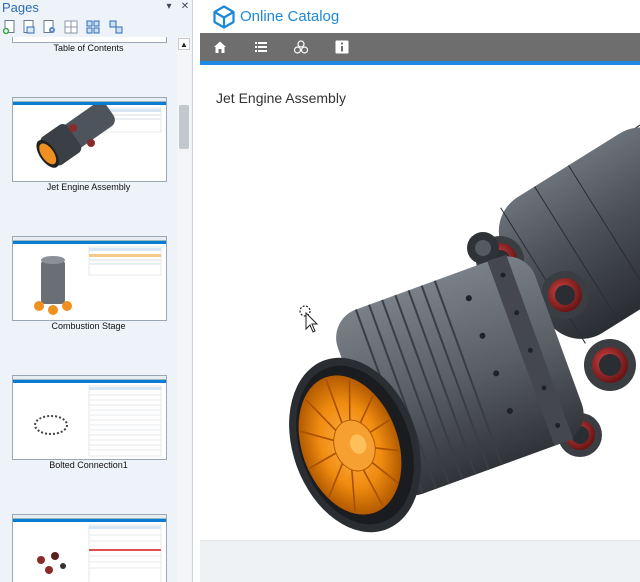 This screenshot has width=640, height=582. I want to click on arrange-icon, so click(116, 27).